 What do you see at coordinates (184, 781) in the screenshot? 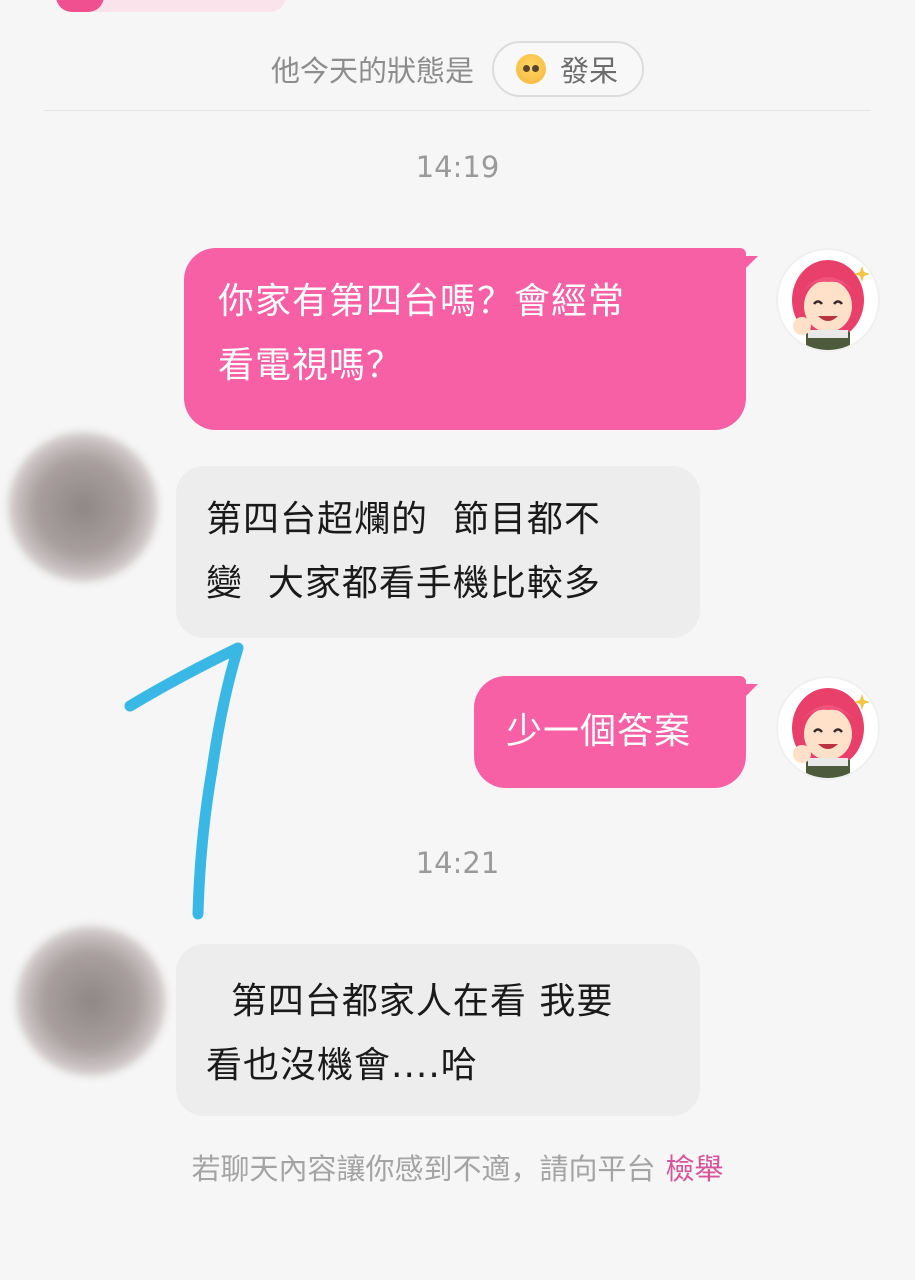
I see `handwritten-annotation-stroke` at bounding box center [184, 781].